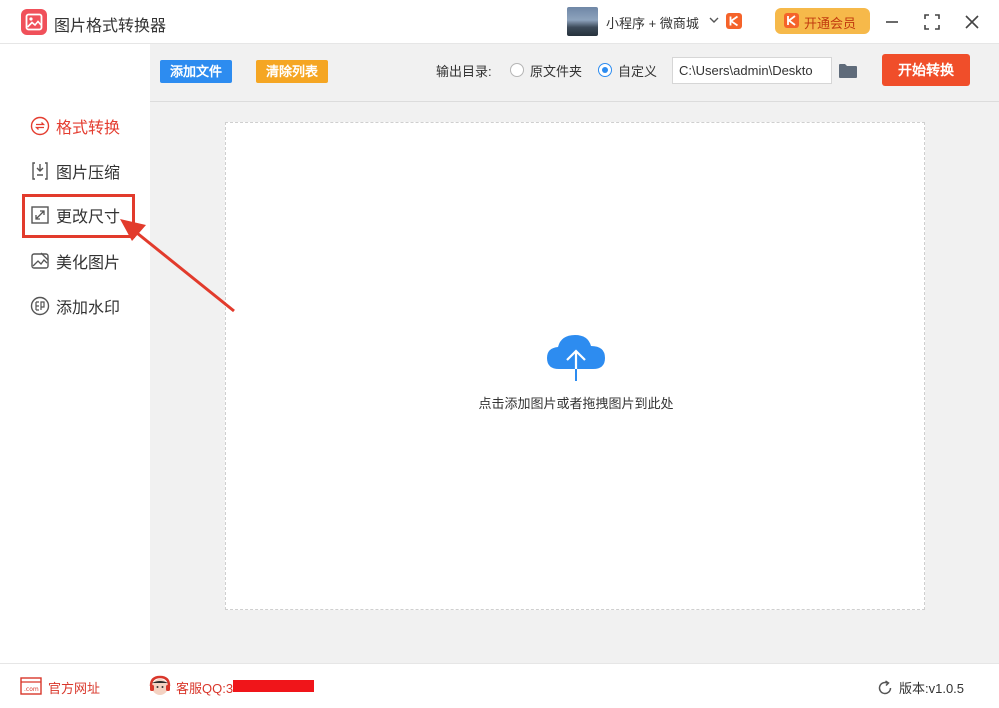  What do you see at coordinates (88, 128) in the screenshot?
I see `sidebar-item-label: 格式转换` at bounding box center [88, 128].